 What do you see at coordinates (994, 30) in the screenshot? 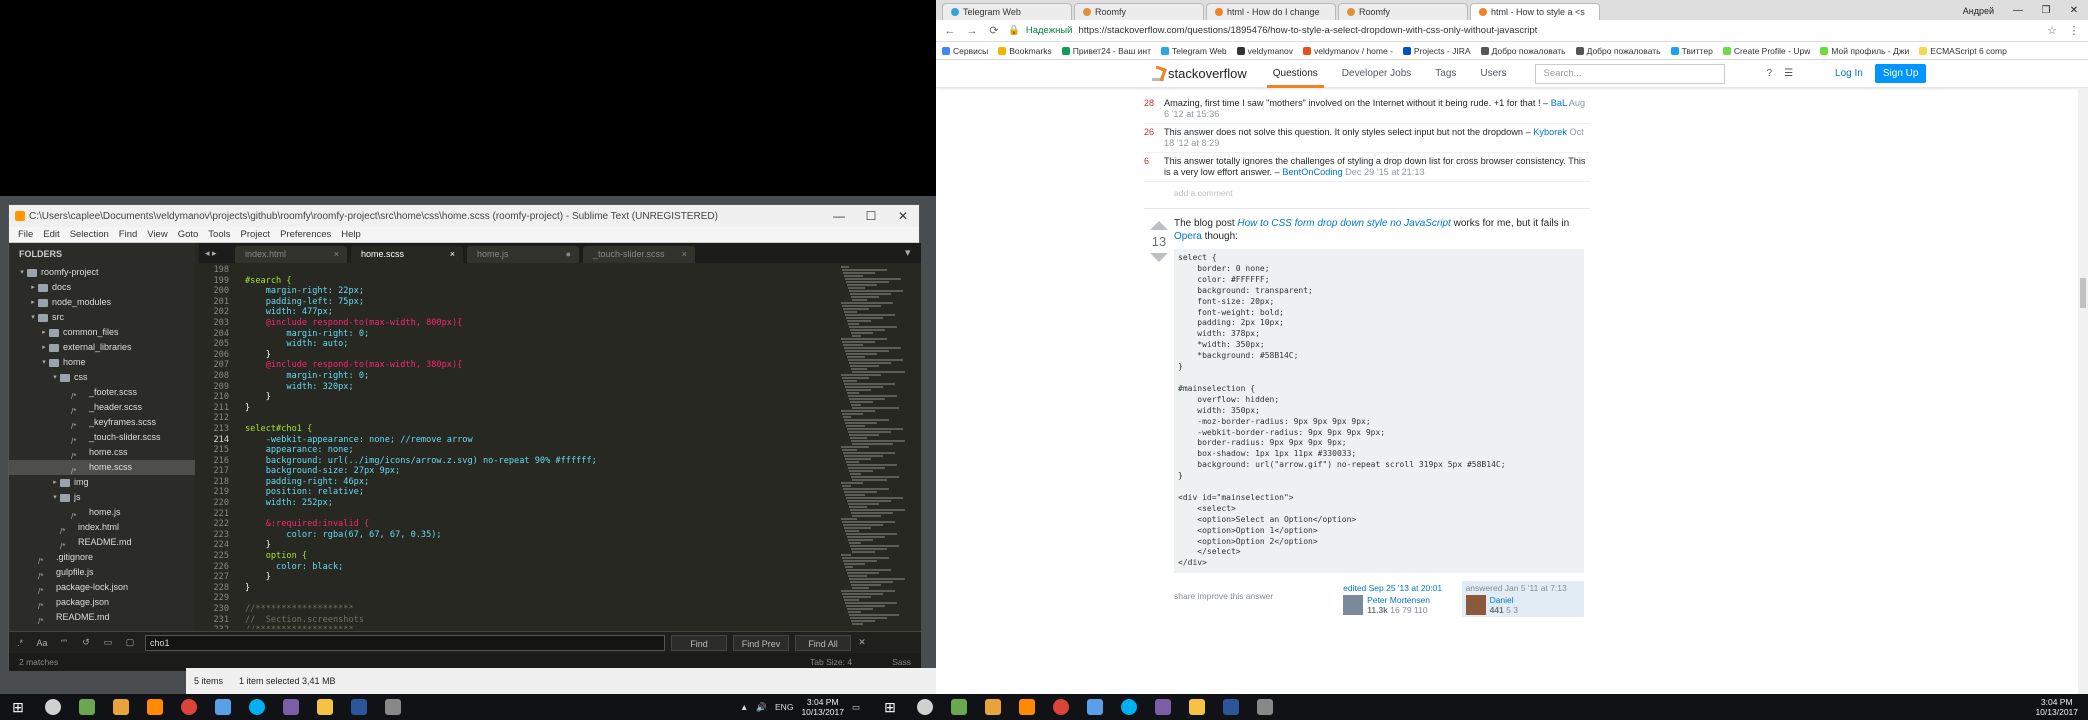
I see `reload-icon: ⟳` at bounding box center [994, 30].